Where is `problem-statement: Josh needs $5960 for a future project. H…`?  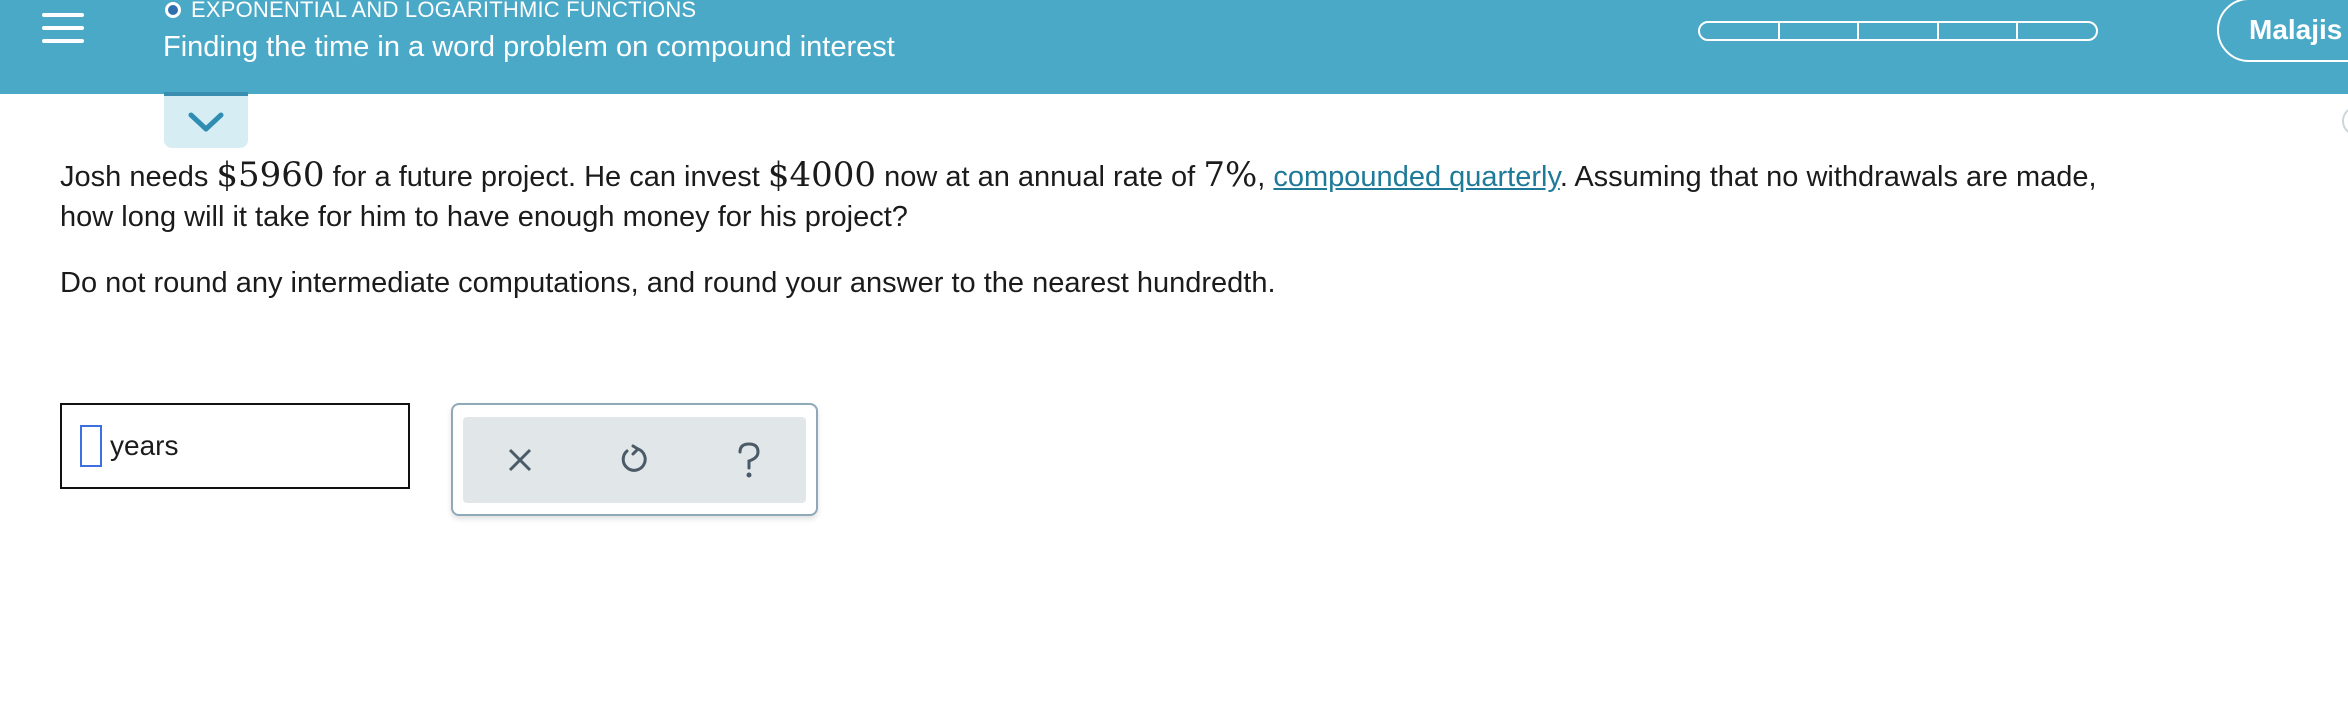
problem-statement: Josh needs $5960 for a future project. H… is located at coordinates (1180, 196).